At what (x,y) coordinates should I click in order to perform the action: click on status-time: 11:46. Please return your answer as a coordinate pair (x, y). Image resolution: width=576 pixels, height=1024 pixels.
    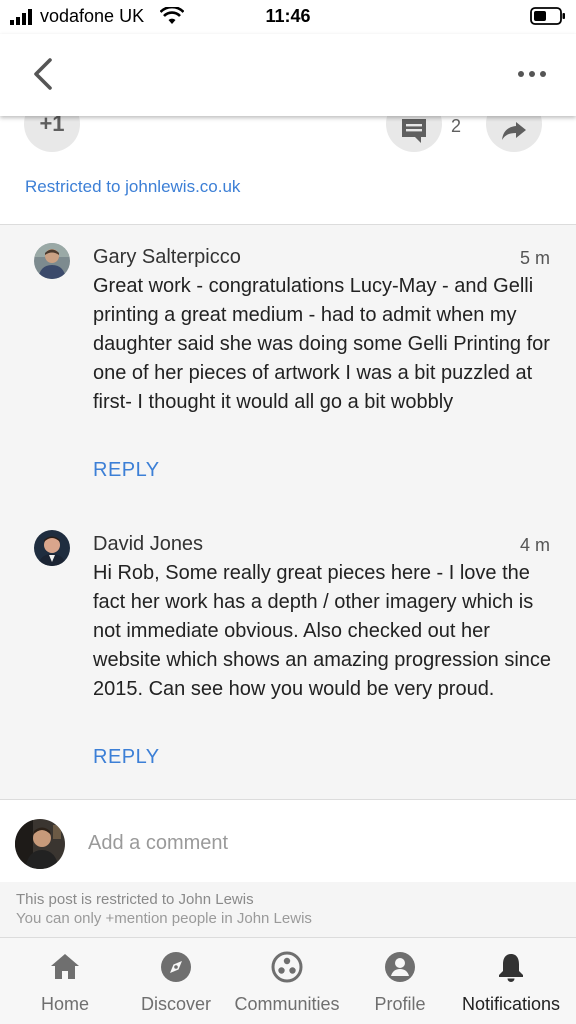
    Looking at the image, I should click on (288, 16).